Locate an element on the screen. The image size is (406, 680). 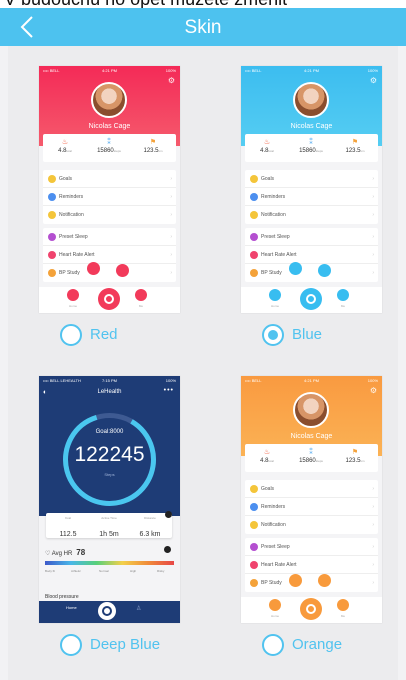
close-icon is located at coordinates (168, 514).